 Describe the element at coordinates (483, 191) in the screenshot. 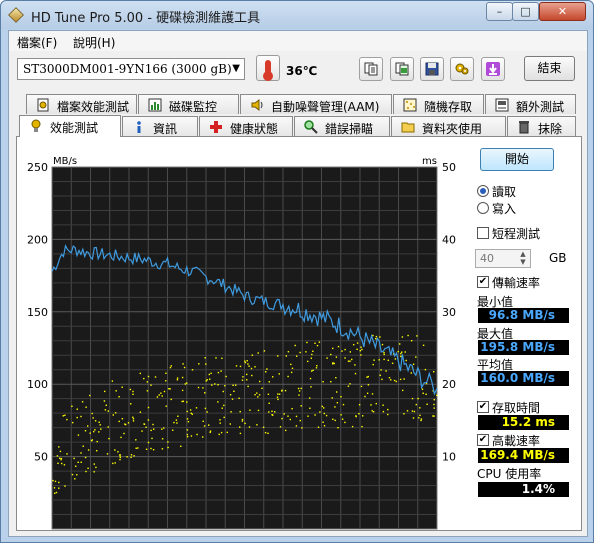

I see `read-radio` at that location.